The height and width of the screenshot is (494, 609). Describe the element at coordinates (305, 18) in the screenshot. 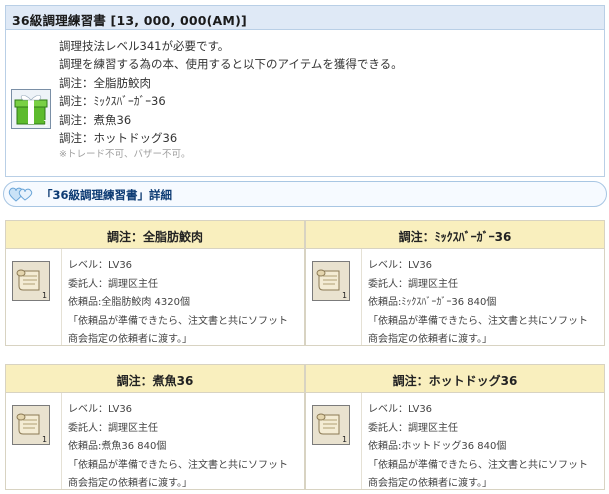

I see `item-title: 36級調理練習書 [13, 000, 000(AM)]` at that location.